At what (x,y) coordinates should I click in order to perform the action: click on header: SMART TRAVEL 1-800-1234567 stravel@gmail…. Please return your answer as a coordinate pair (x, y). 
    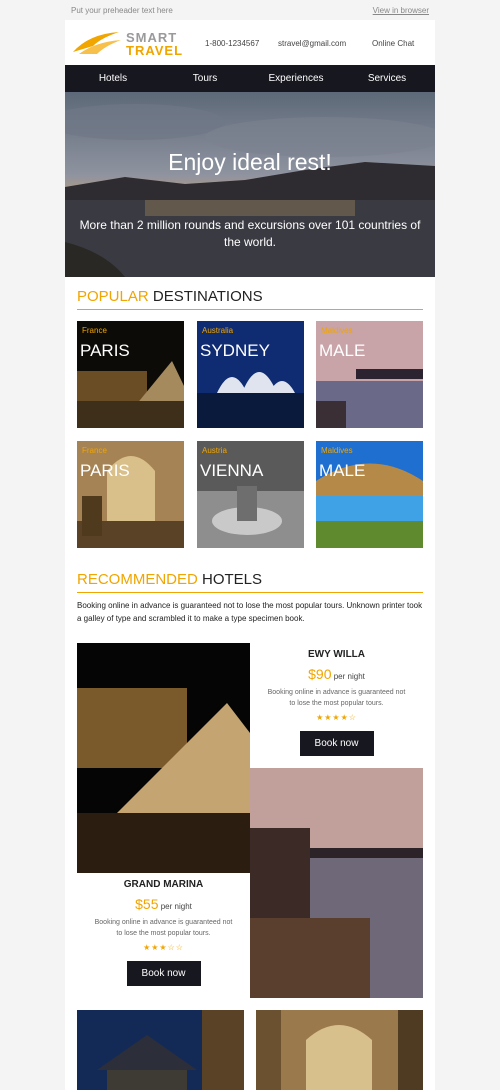
    Looking at the image, I should click on (250, 42).